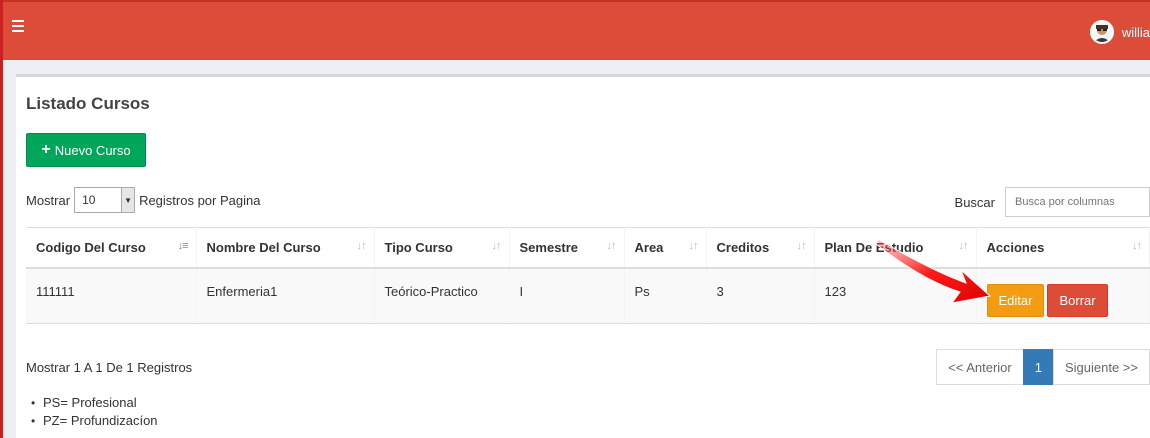  What do you see at coordinates (48, 200) in the screenshot?
I see `length-prefix: Mostrar` at bounding box center [48, 200].